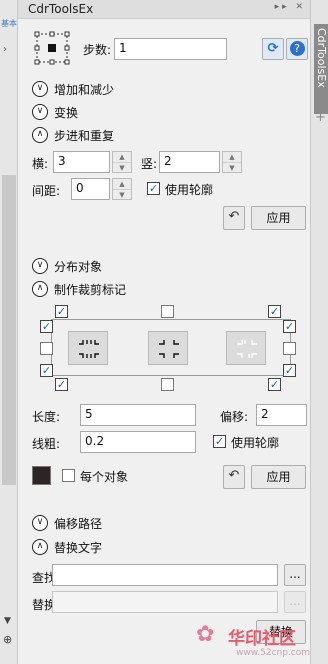 This screenshot has width=328, height=664. I want to click on left-strip: 基本 › ▼ ⊕, so click(9, 332).